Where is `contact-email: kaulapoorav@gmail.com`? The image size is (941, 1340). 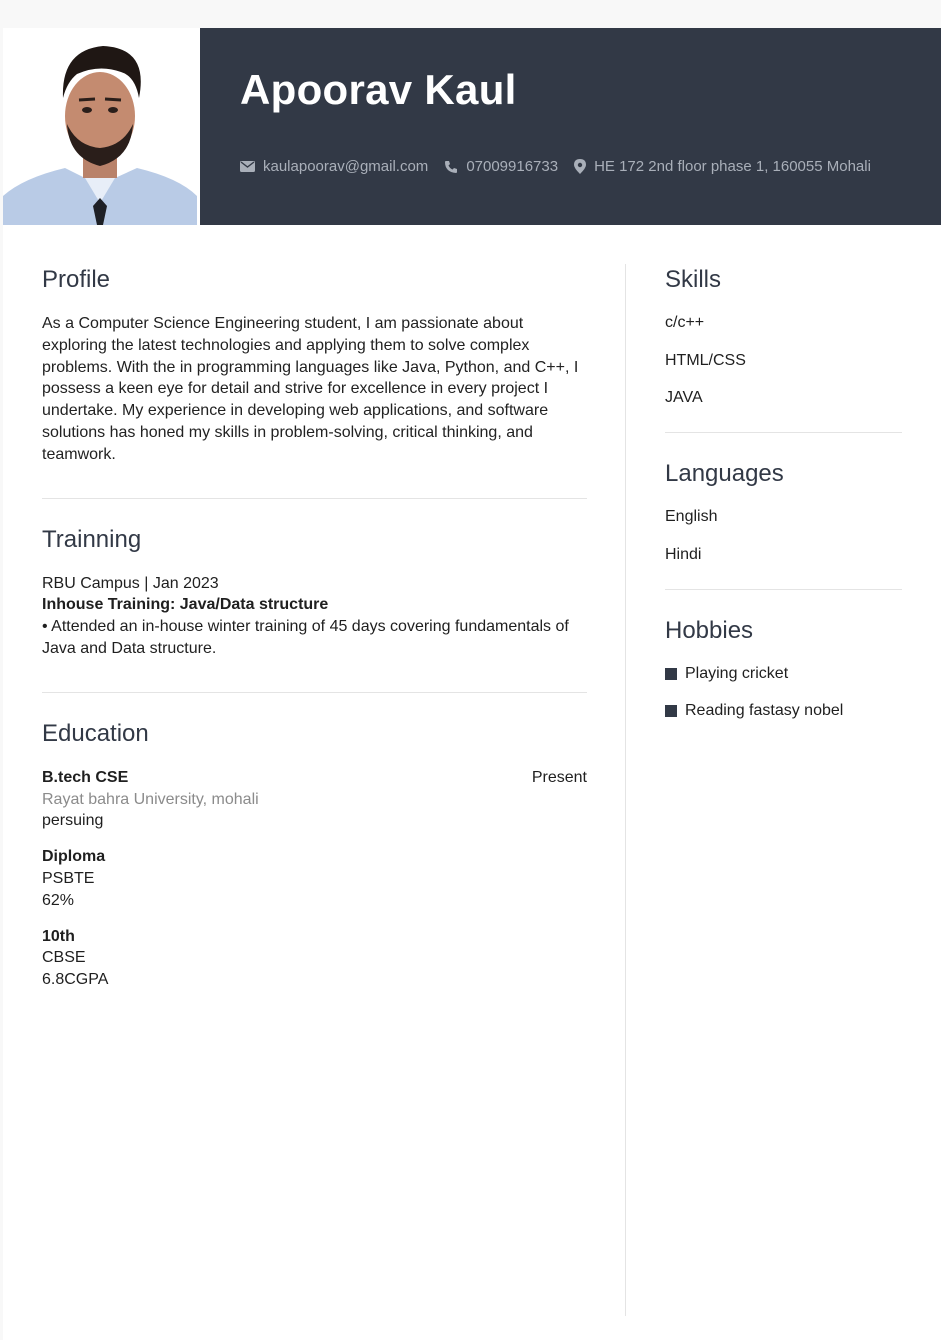 contact-email: kaulapoorav@gmail.com is located at coordinates (334, 166).